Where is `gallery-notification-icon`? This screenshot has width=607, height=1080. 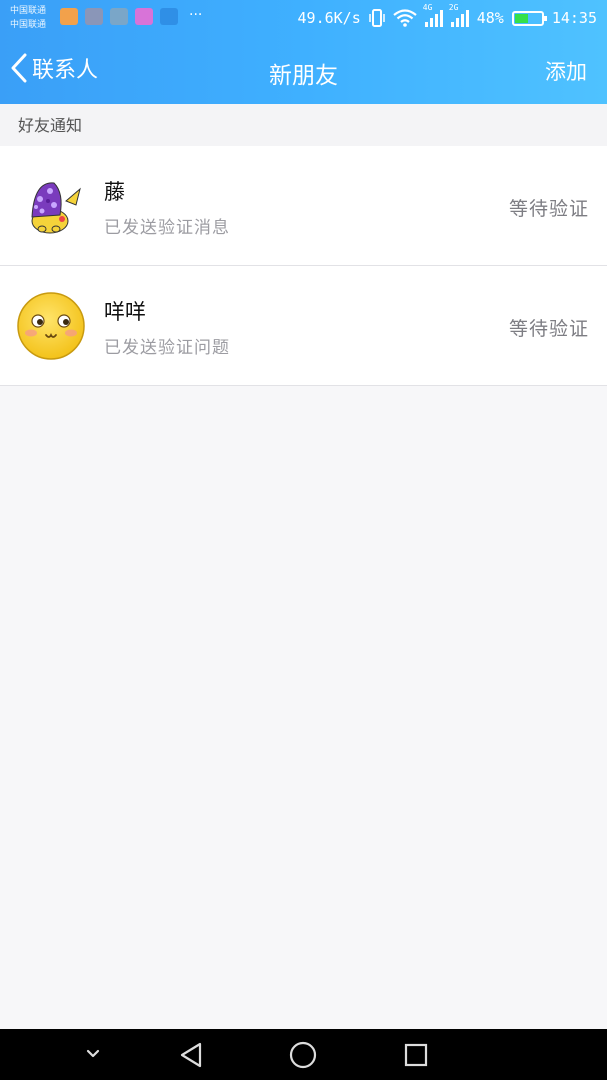
gallery-notification-icon is located at coordinates (144, 16).